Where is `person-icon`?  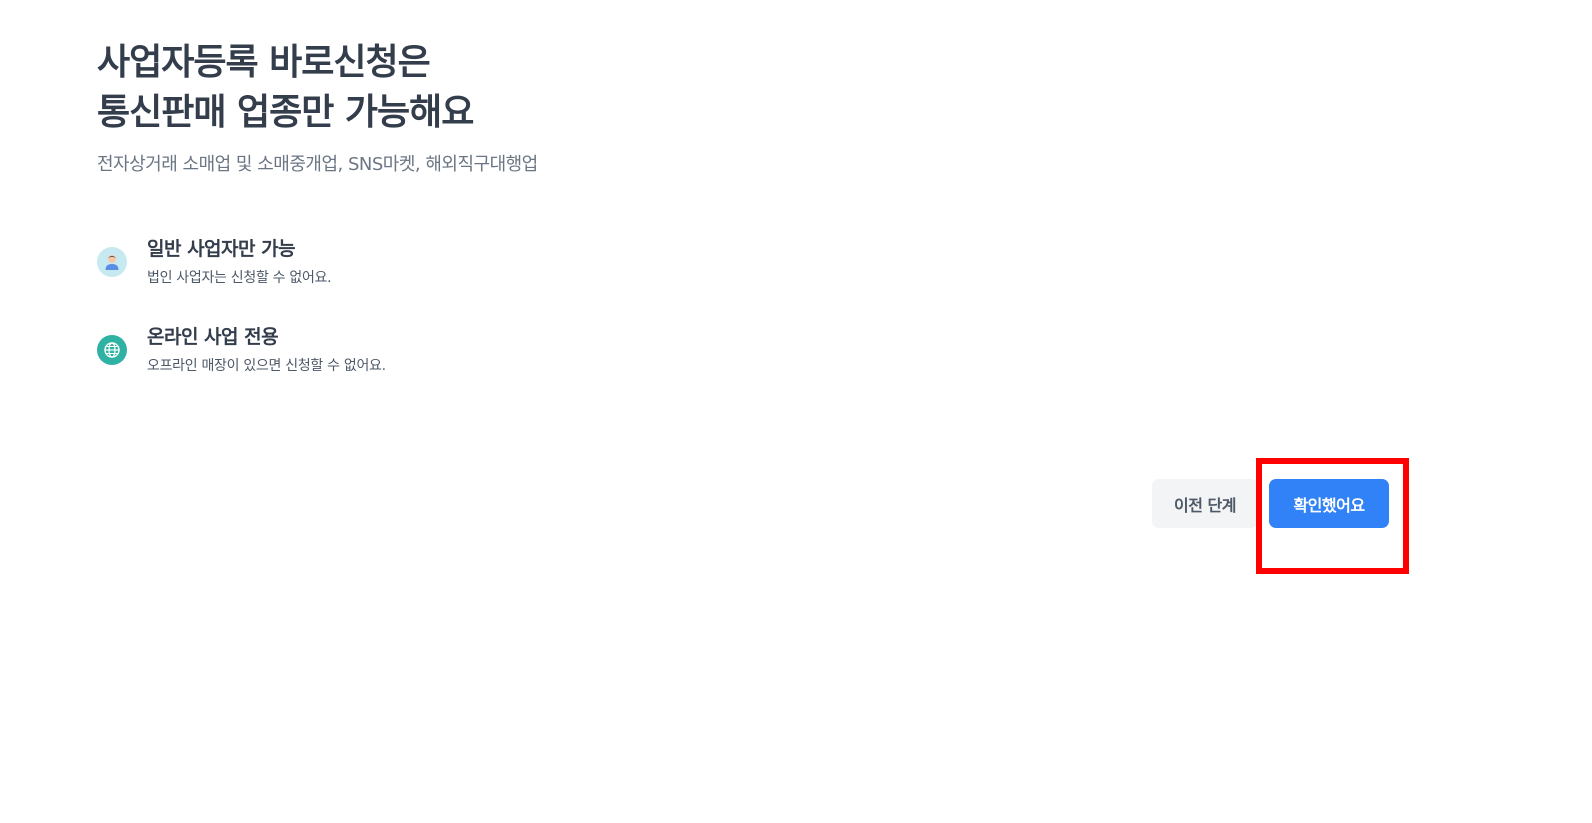 person-icon is located at coordinates (112, 262).